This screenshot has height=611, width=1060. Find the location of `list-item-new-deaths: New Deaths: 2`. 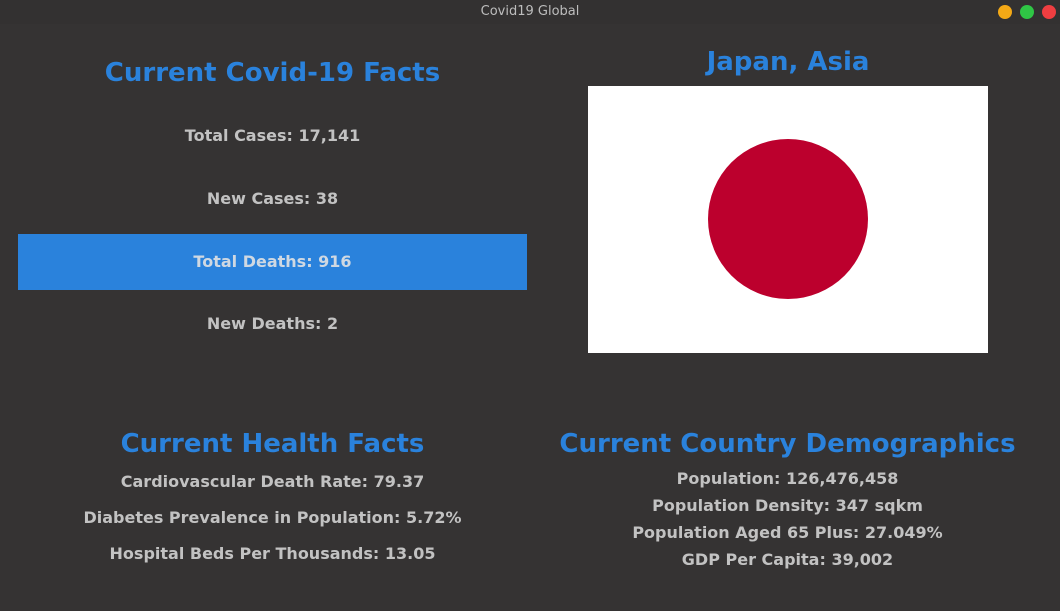

list-item-new-deaths: New Deaths: 2 is located at coordinates (272, 324).